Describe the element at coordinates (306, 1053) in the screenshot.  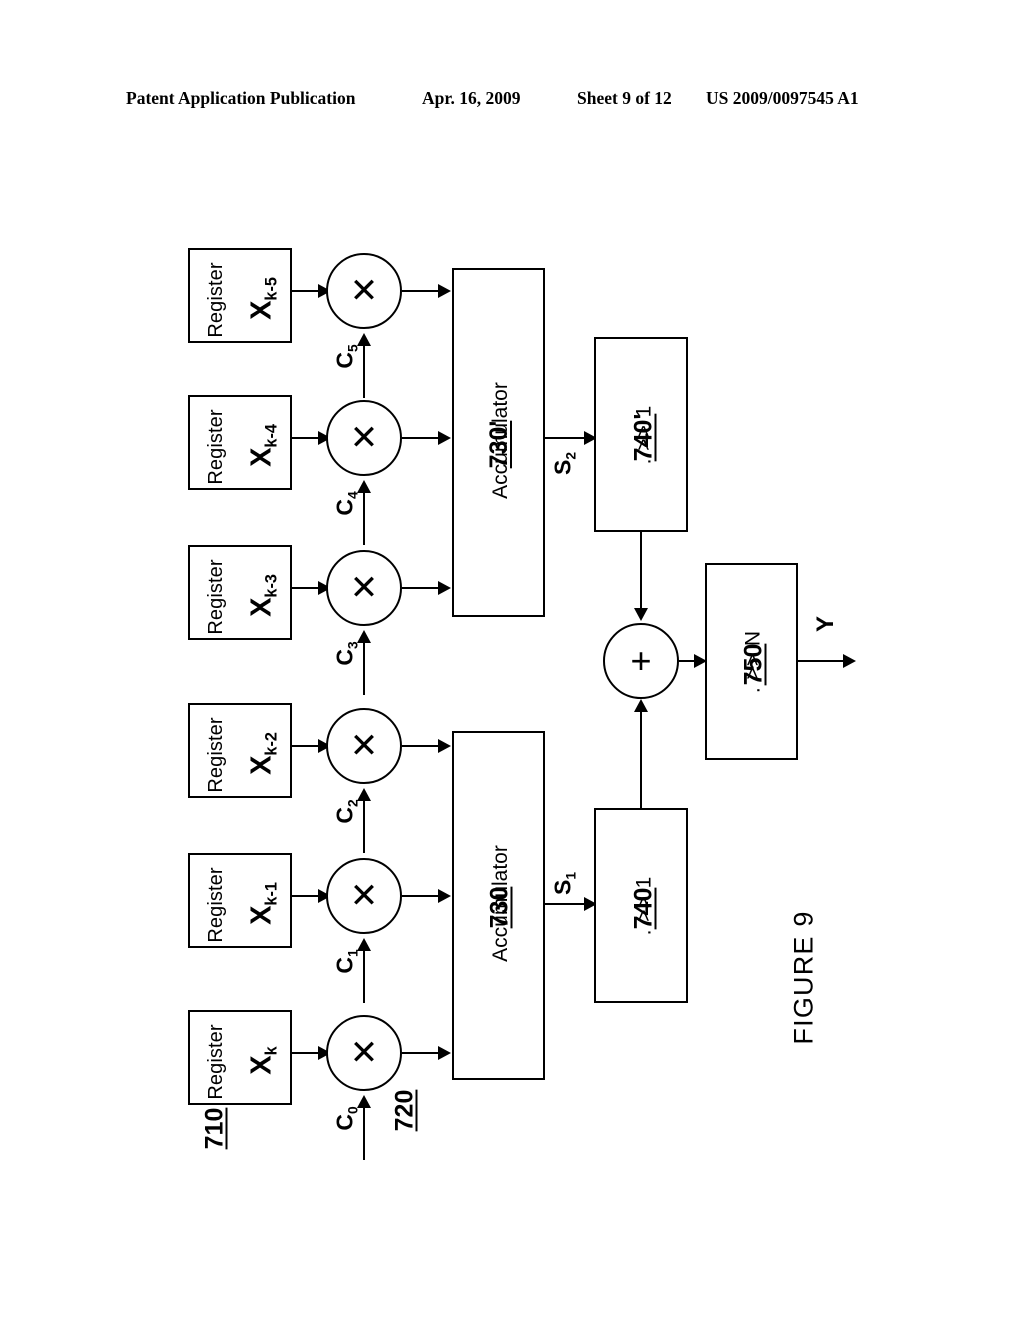
I see `wire-reg5-to-mult5` at that location.